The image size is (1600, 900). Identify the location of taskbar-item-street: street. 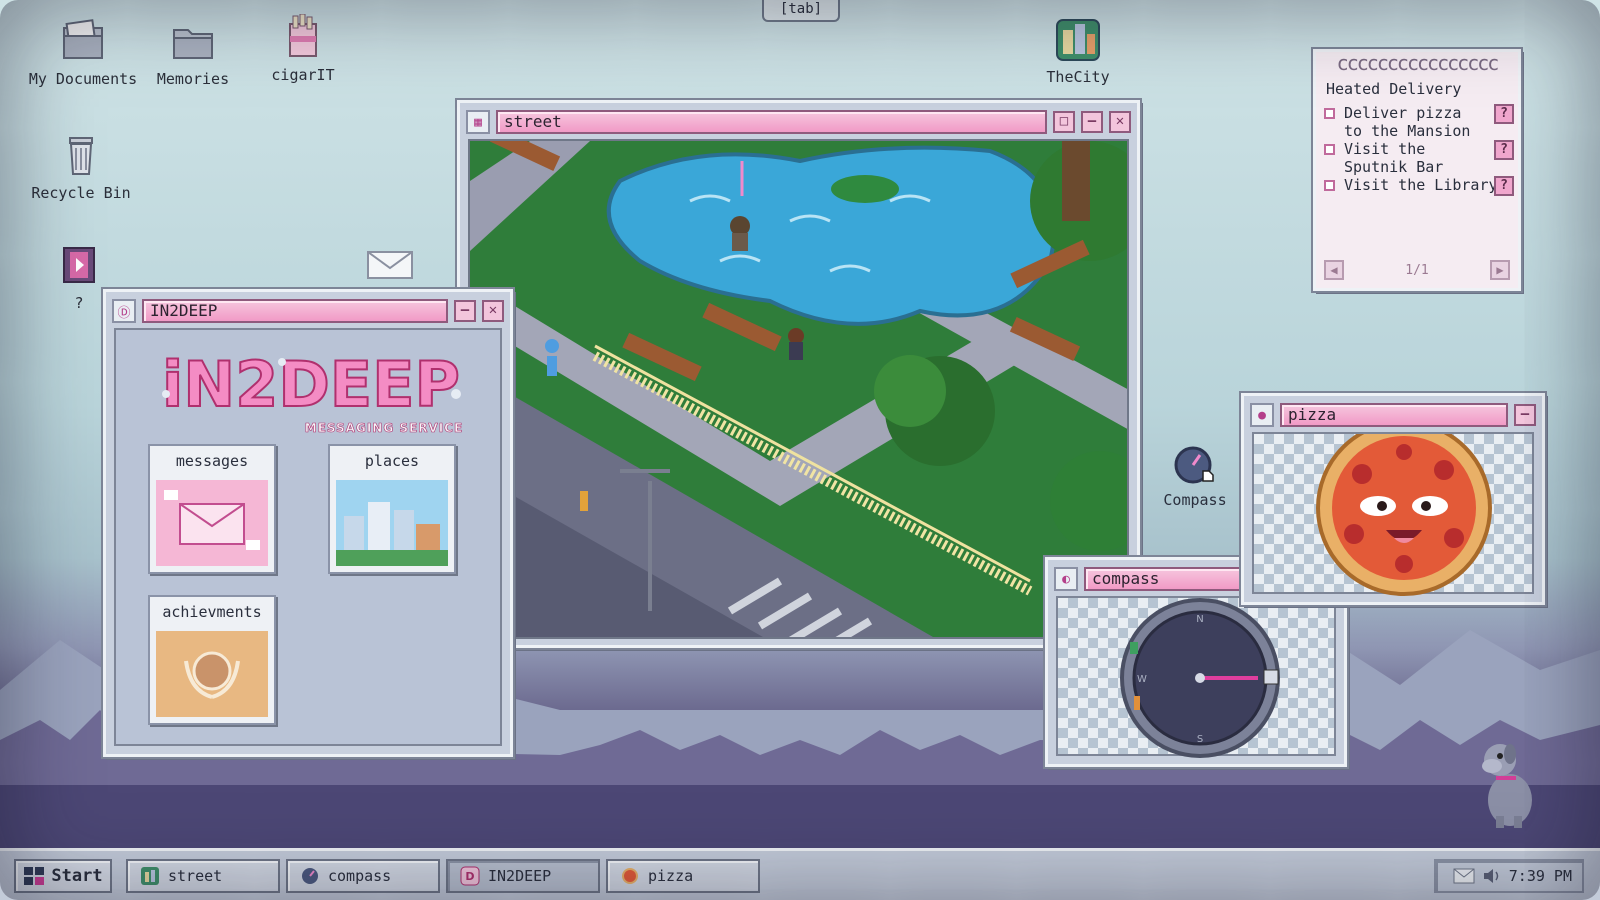
(203, 876).